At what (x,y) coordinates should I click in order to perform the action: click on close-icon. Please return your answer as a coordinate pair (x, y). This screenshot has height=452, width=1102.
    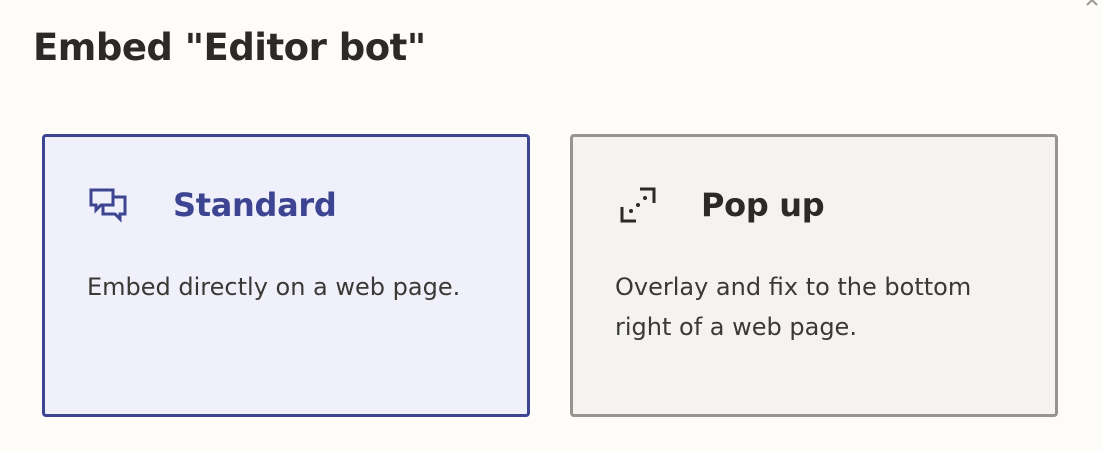
    Looking at the image, I should click on (1092, 3).